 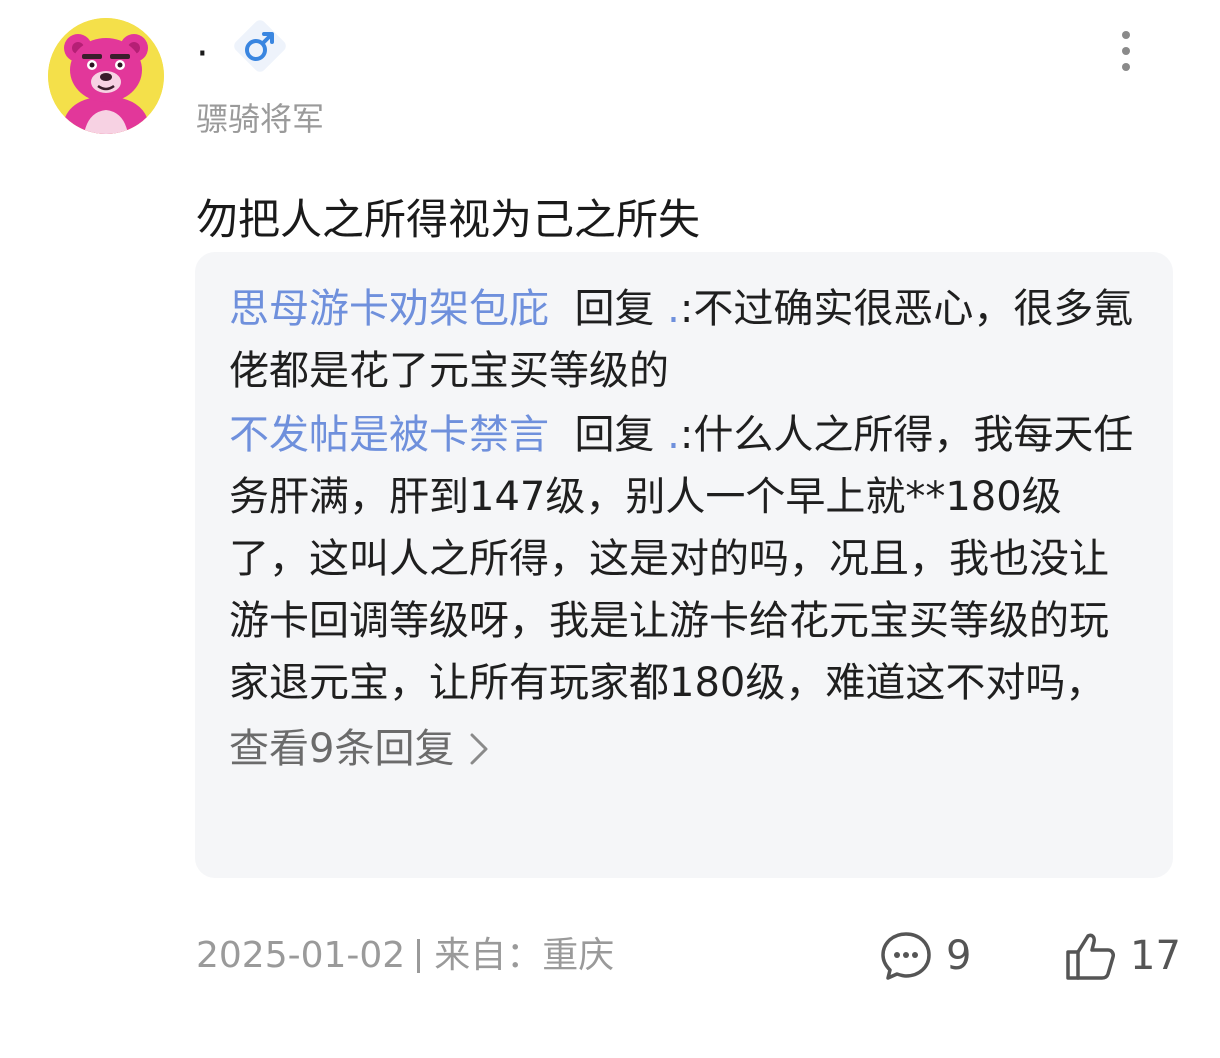 I want to click on avatar, so click(x=106, y=76).